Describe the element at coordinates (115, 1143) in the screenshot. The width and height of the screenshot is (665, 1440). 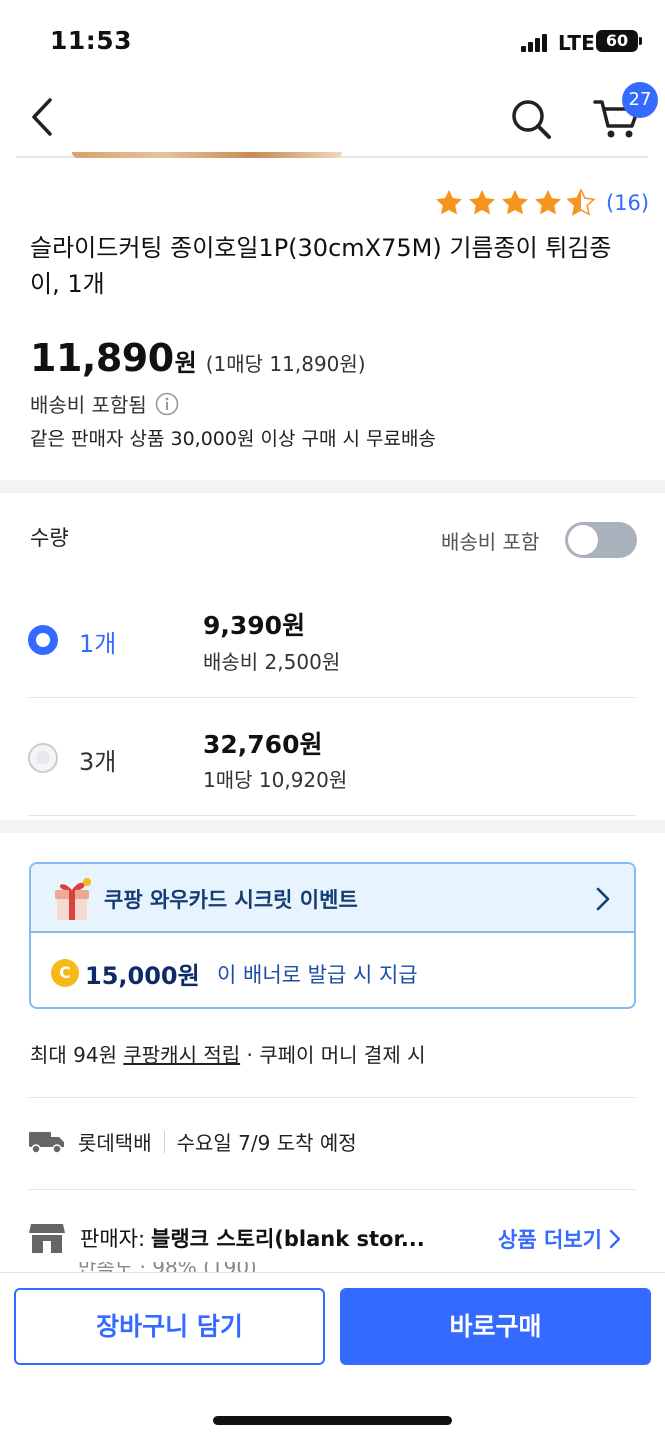
I see `delivery-carrier: 롯데택배` at that location.